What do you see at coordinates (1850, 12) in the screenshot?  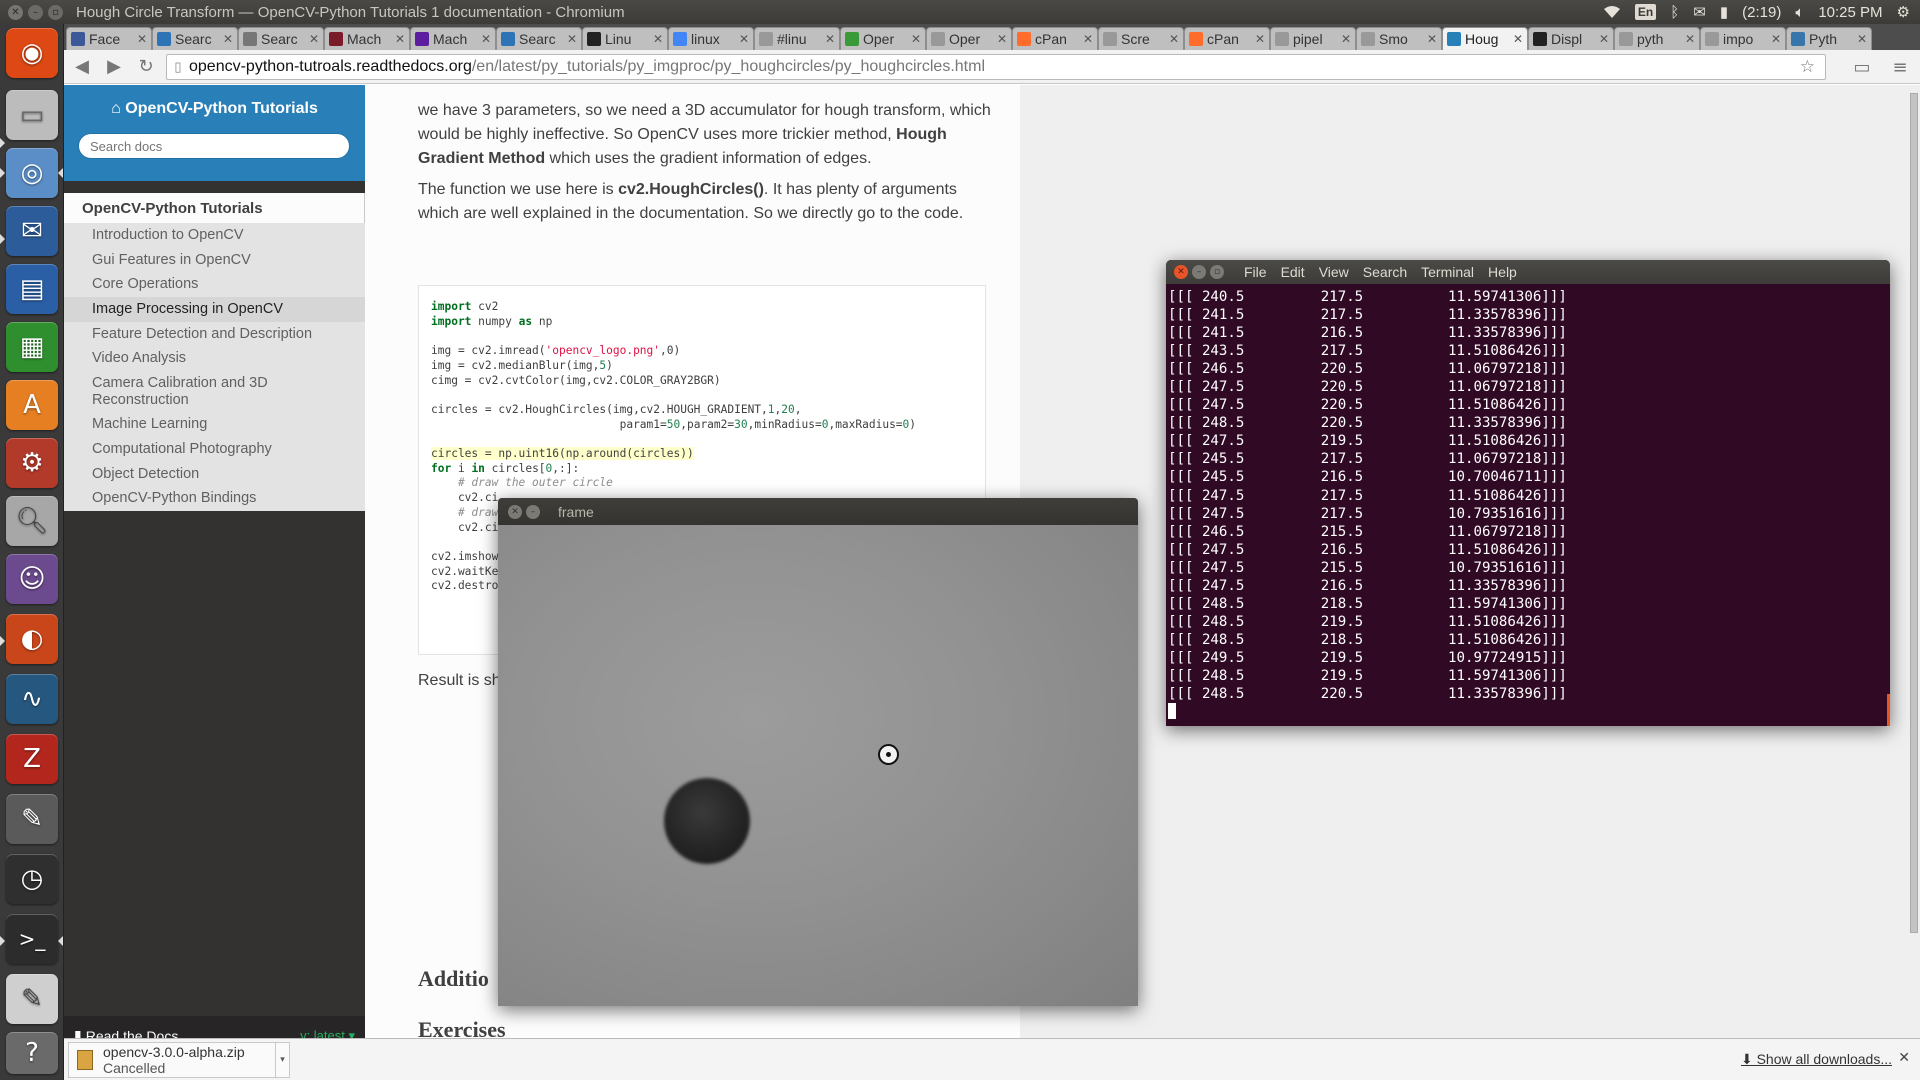 I see `clock: 10:25 PM` at bounding box center [1850, 12].